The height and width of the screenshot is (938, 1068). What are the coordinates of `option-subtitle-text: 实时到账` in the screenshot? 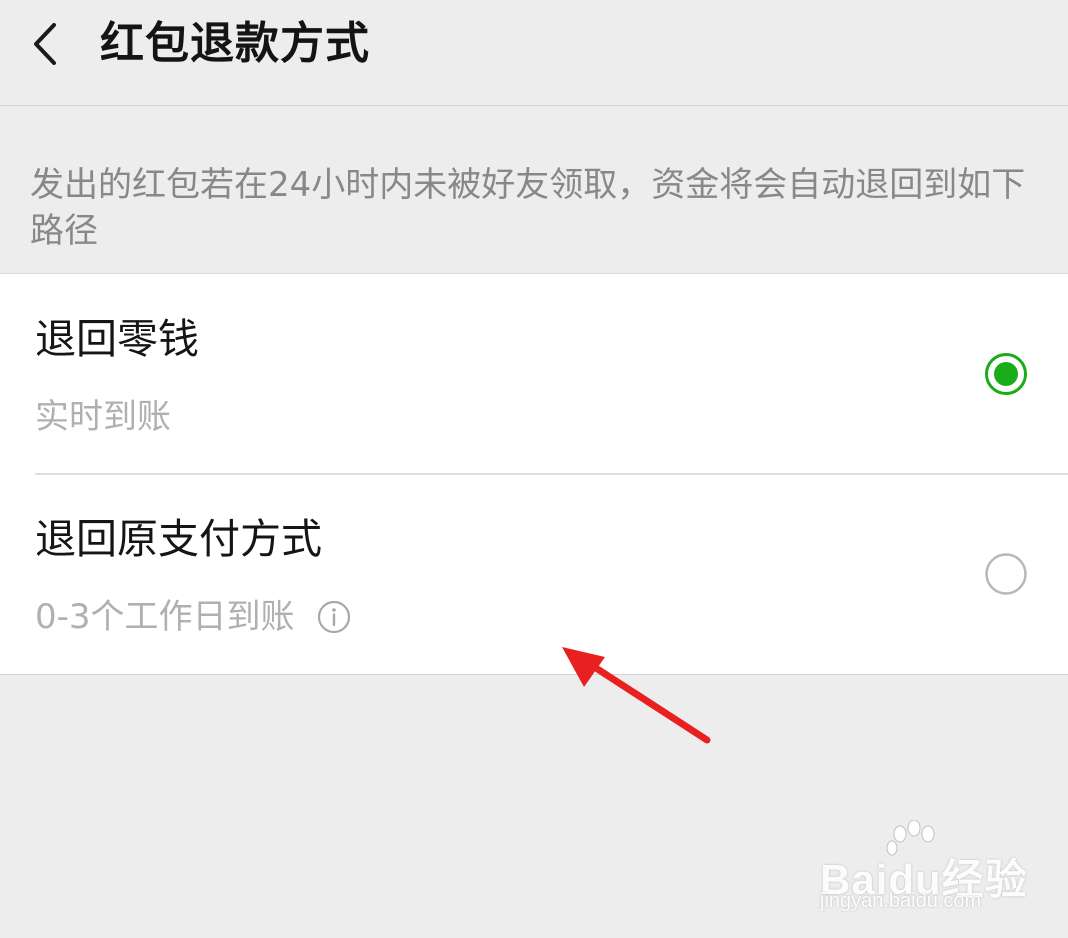 It's located at (103, 417).